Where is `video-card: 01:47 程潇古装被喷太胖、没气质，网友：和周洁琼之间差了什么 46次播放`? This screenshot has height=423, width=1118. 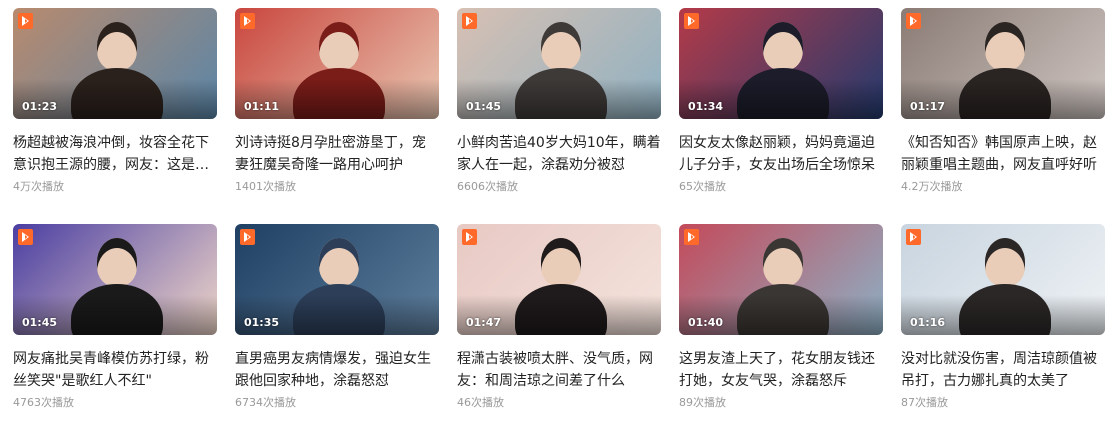 video-card: 01:47 程潇古装被喷太胖、没气质，网友：和周洁琼之间差了什么 46次播放 is located at coordinates (559, 323).